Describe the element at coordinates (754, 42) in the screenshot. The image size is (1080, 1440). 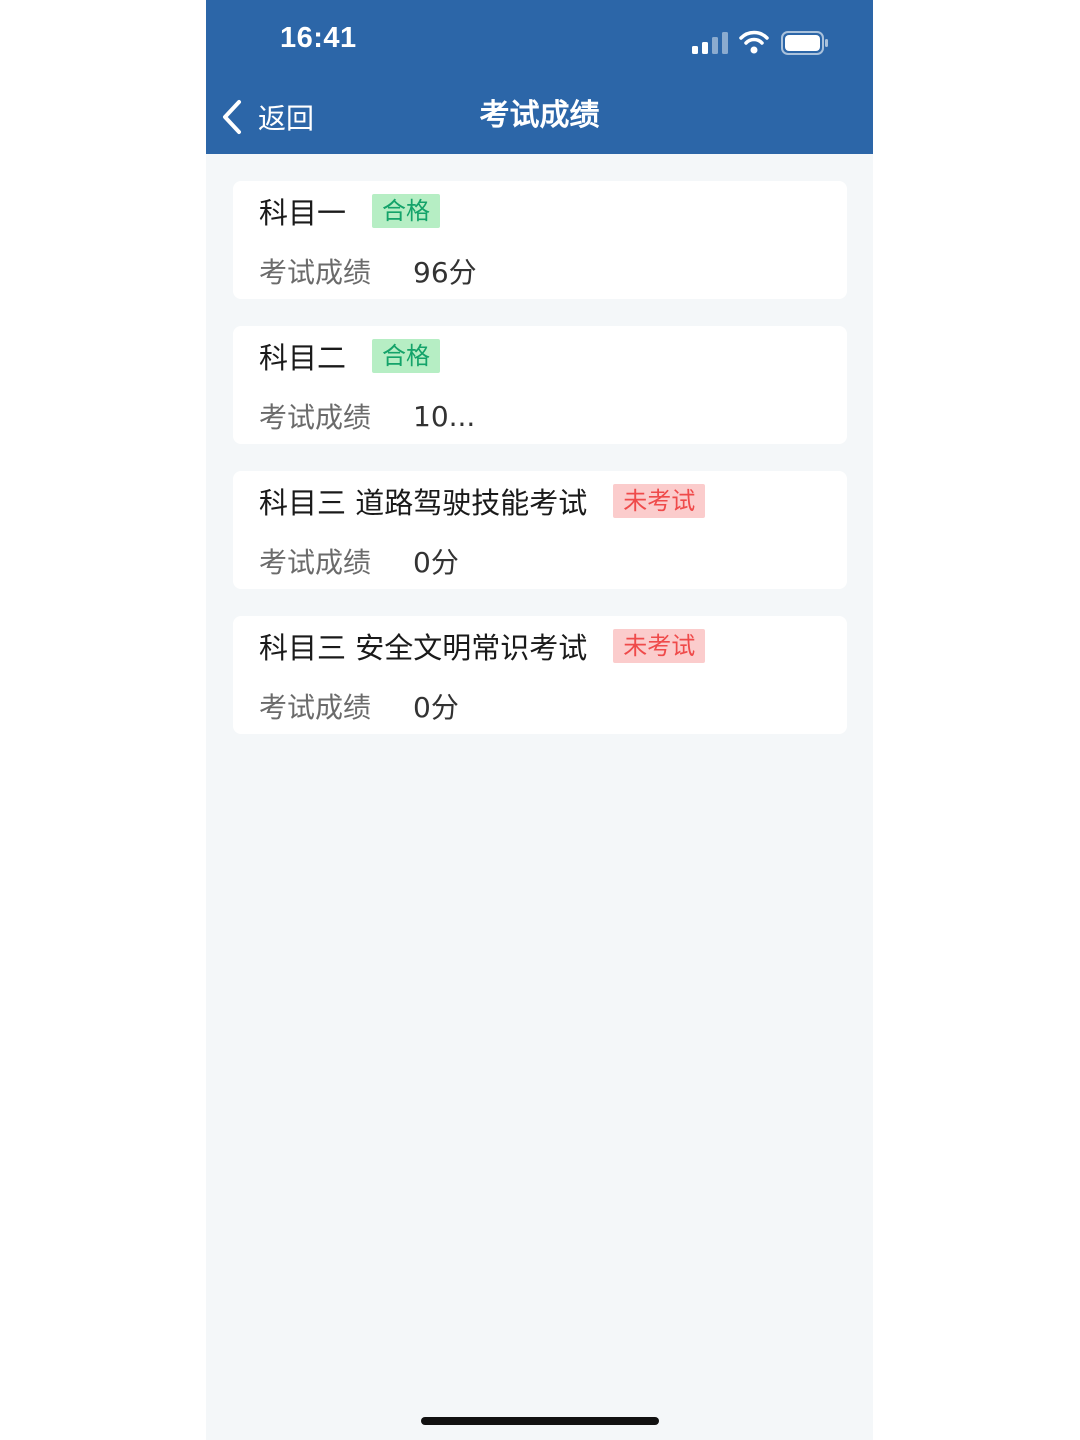
I see `wifi-icon` at that location.